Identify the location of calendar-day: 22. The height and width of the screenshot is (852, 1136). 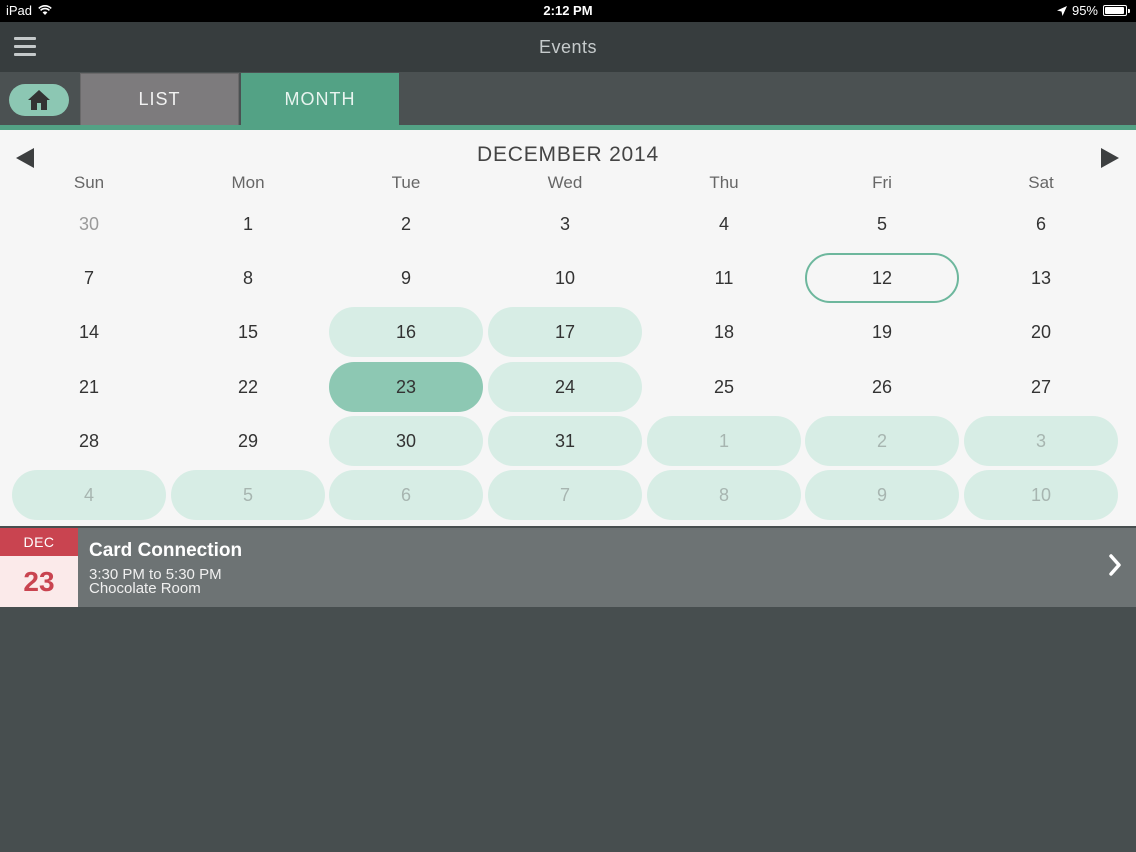
(248, 387).